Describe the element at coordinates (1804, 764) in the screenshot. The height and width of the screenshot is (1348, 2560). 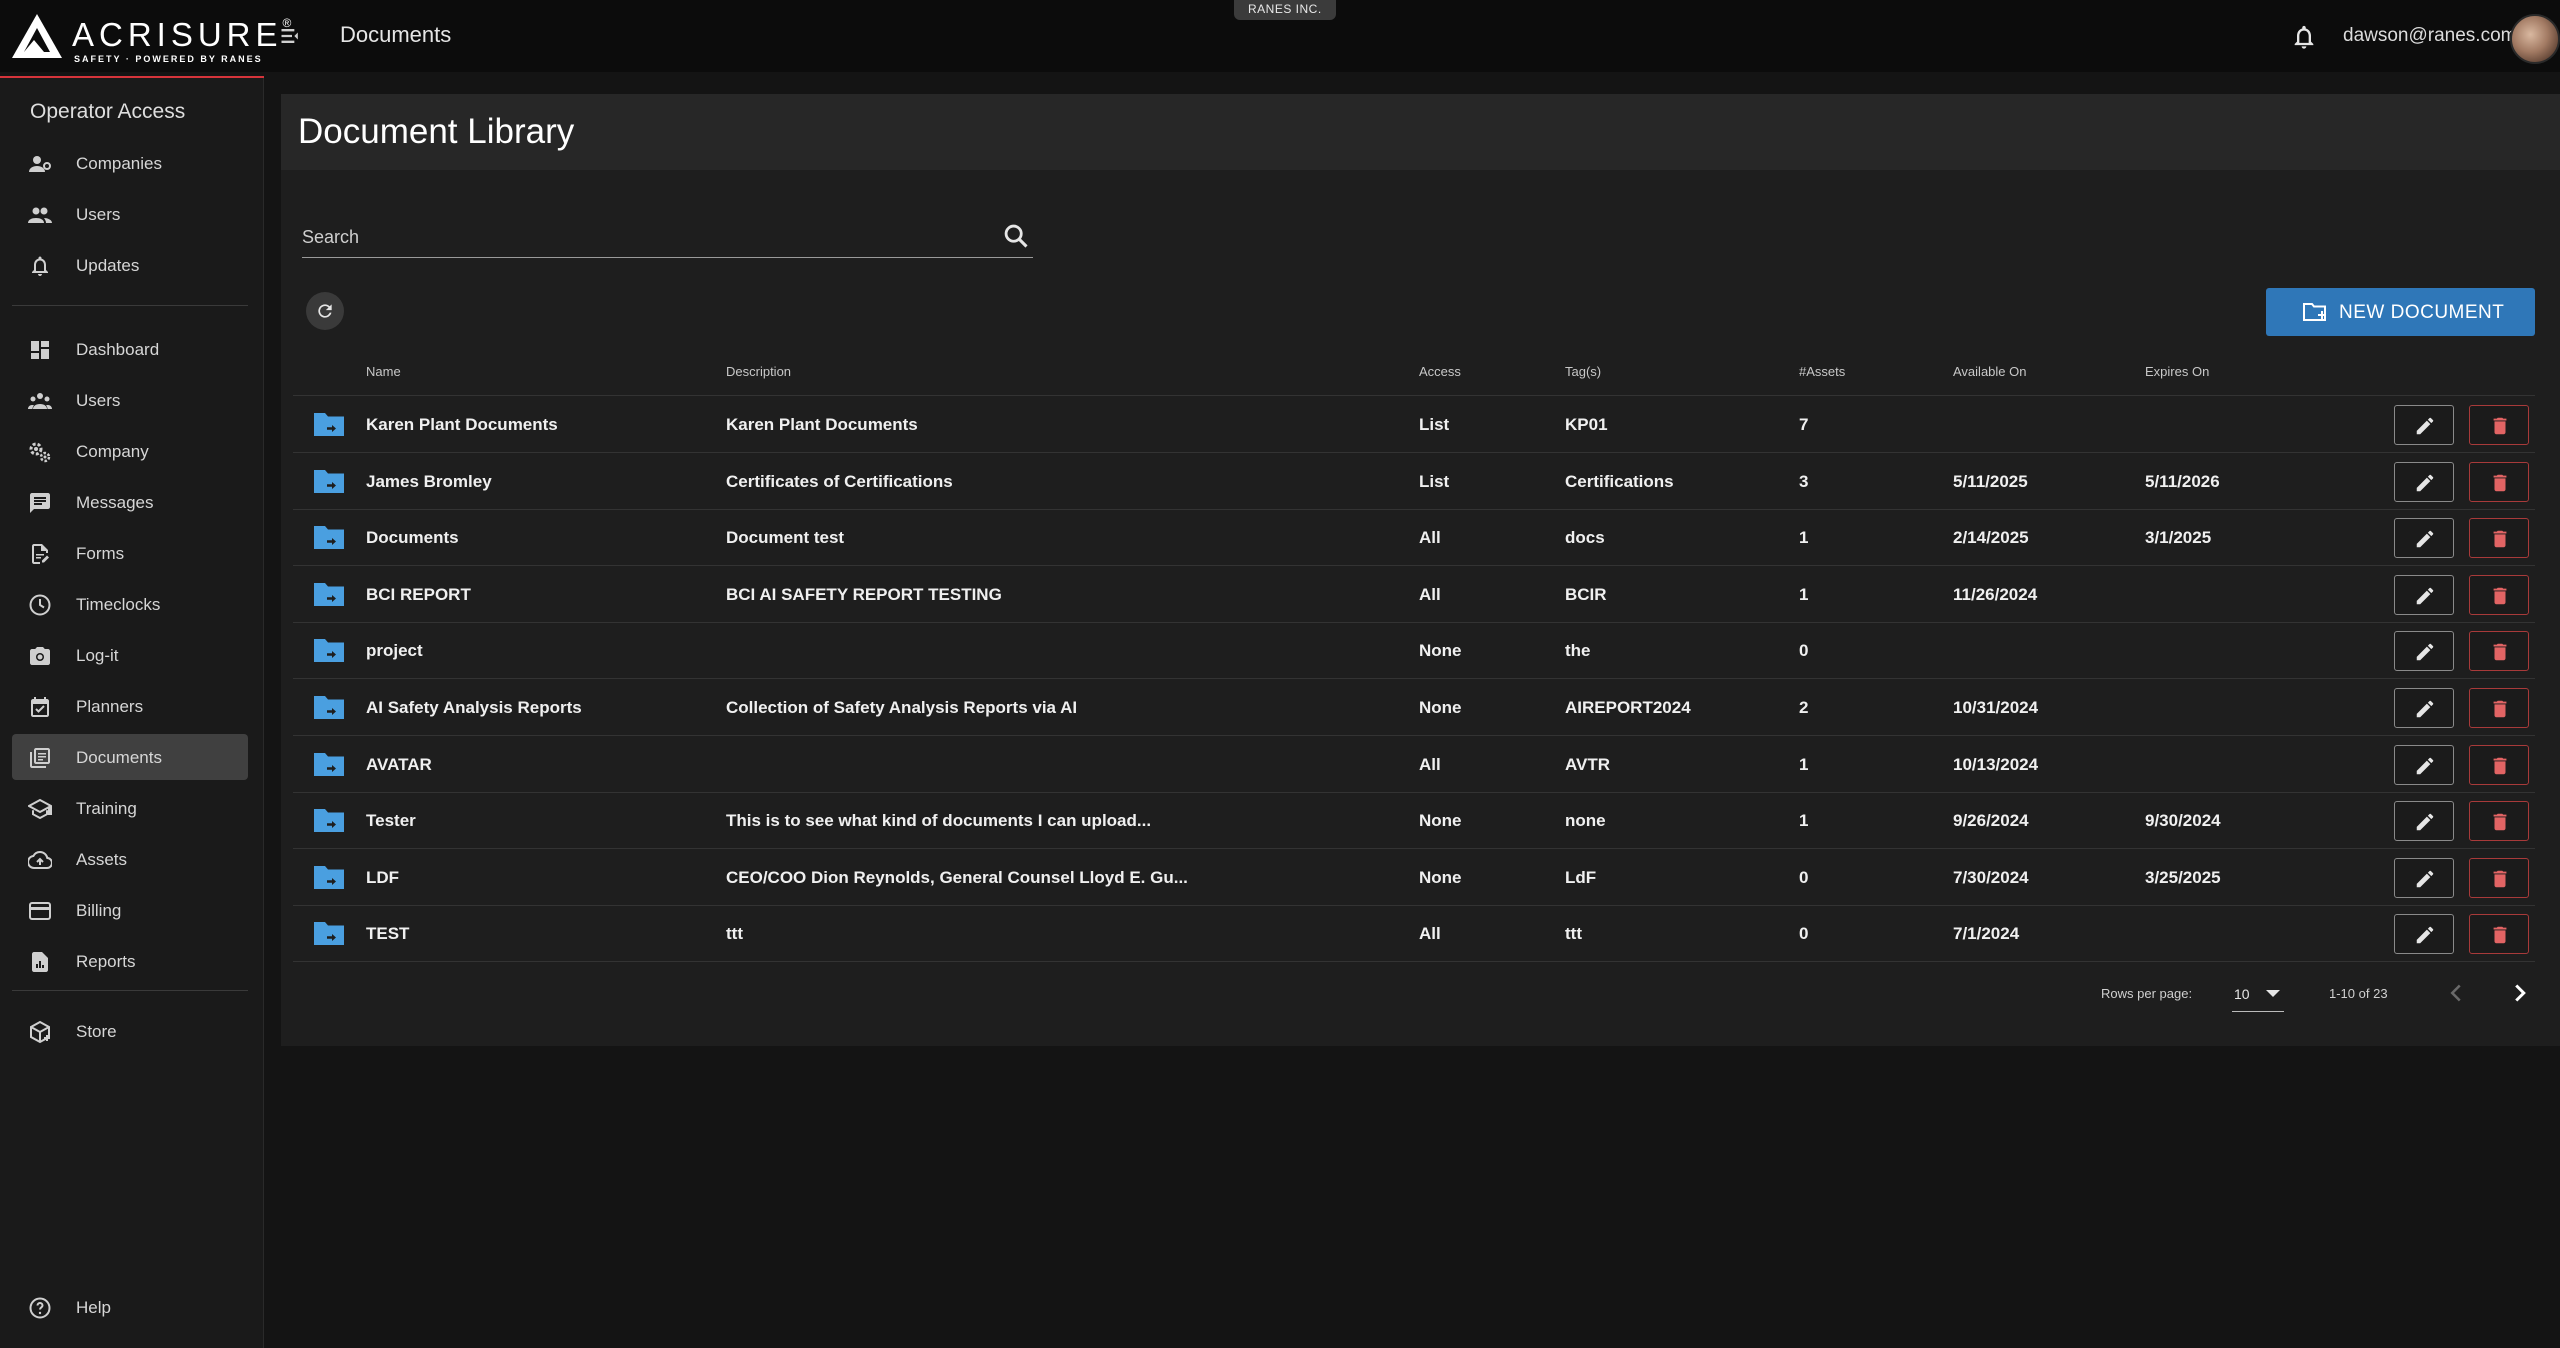
I see `cell-assets: 1` at that location.